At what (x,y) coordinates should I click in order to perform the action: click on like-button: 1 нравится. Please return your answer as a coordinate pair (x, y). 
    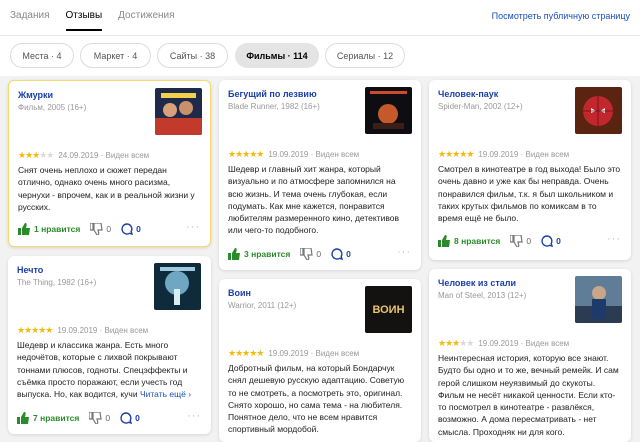
    Looking at the image, I should click on (49, 229).